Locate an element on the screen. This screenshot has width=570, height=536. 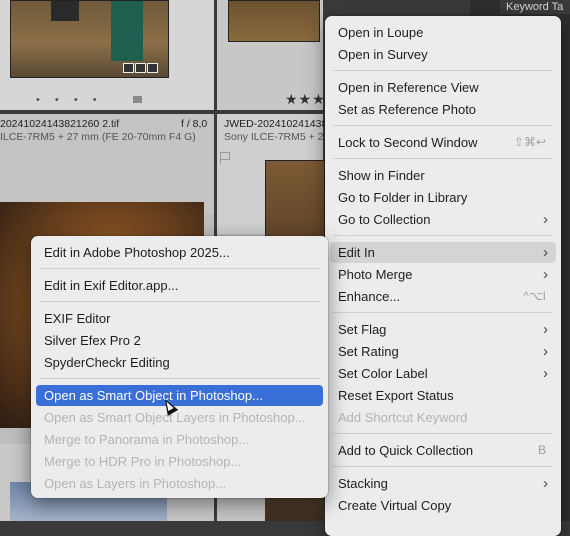
flag-icon is located at coordinates (225, 158).